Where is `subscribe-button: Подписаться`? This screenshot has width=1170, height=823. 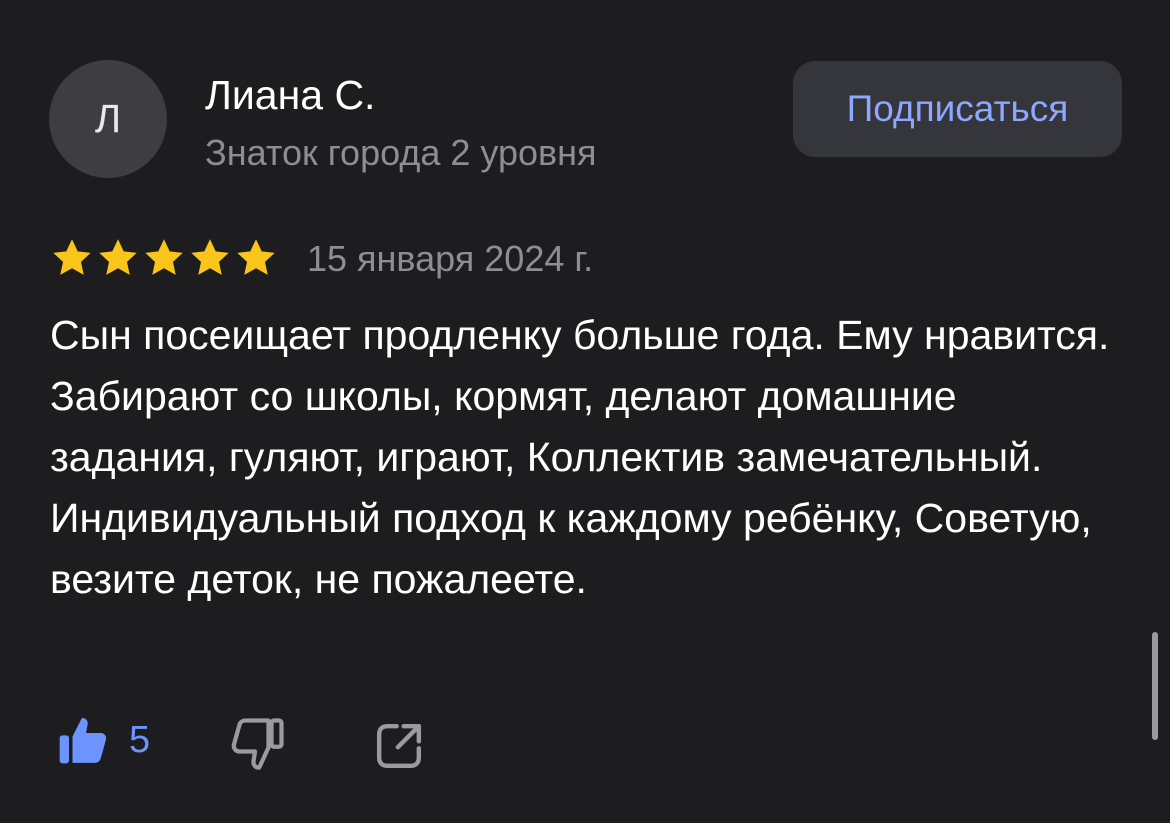
subscribe-button: Подписаться is located at coordinates (957, 109).